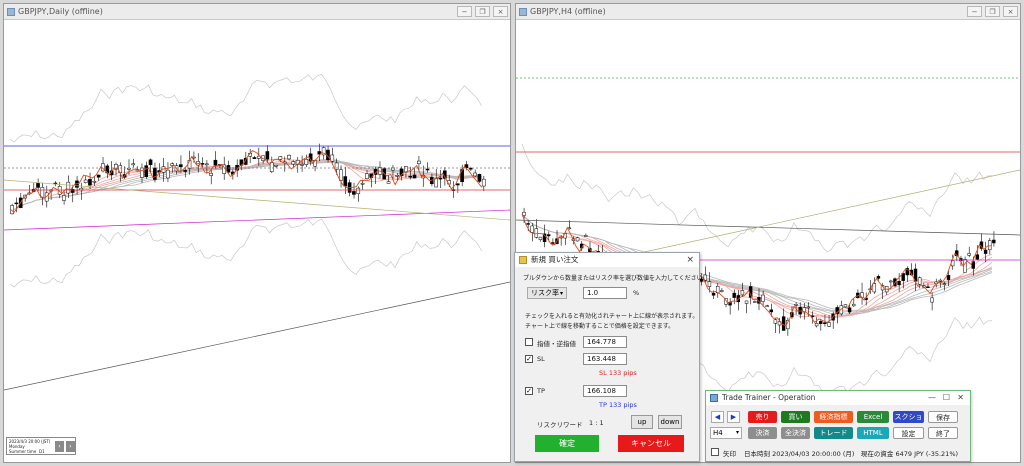 This screenshot has height=466, width=1024. Describe the element at coordinates (257, 200) in the screenshot. I see `trend-average-line` at that location.